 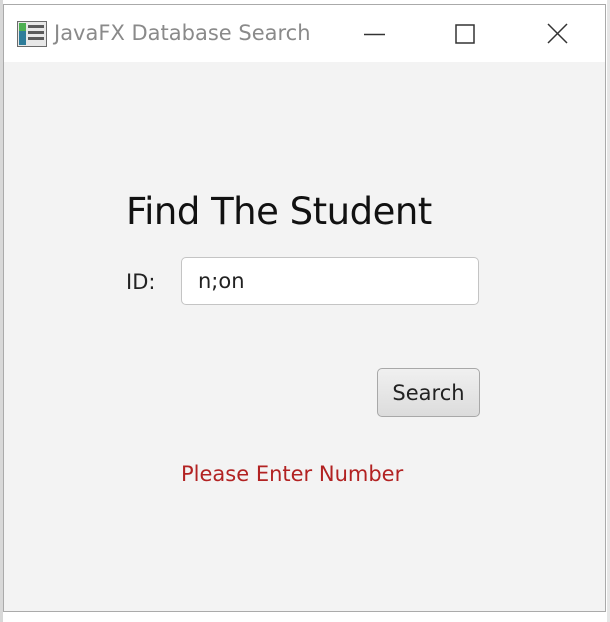 I want to click on id-input, so click(x=330, y=281).